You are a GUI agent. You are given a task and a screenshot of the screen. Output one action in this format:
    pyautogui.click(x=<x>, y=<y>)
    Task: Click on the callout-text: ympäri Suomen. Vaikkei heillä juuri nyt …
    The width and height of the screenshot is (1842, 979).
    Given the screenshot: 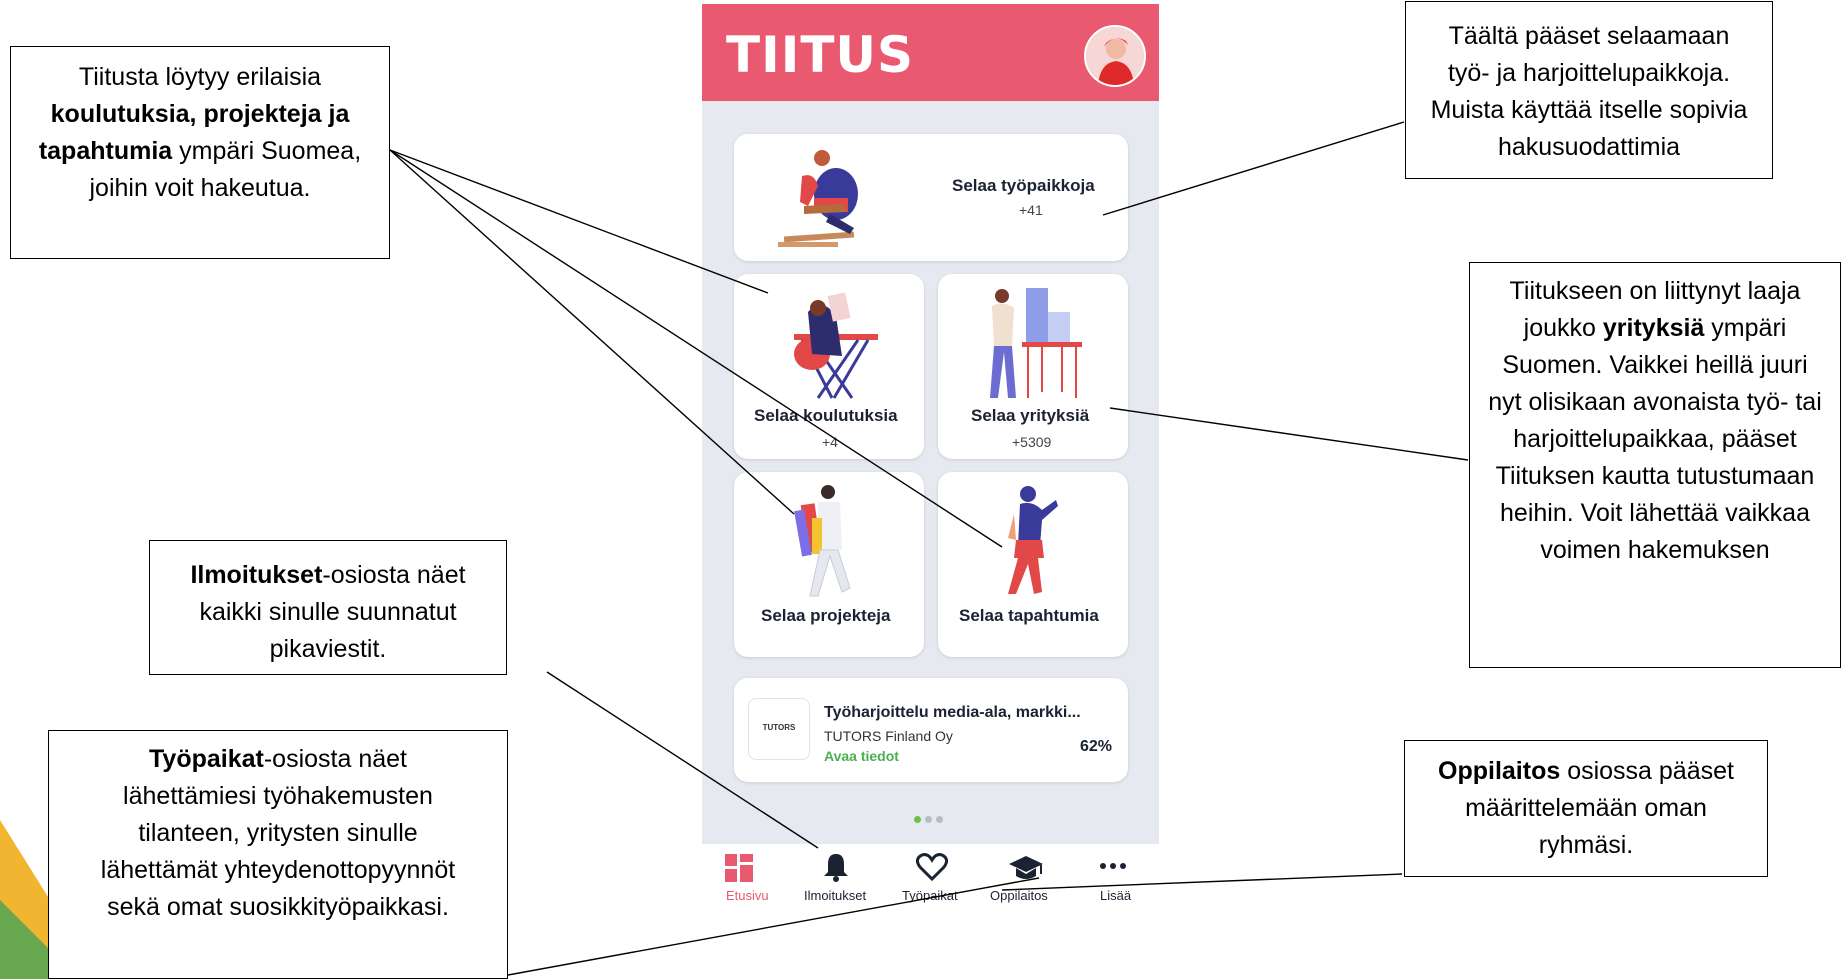 What is the action you would take?
    pyautogui.click(x=1655, y=439)
    